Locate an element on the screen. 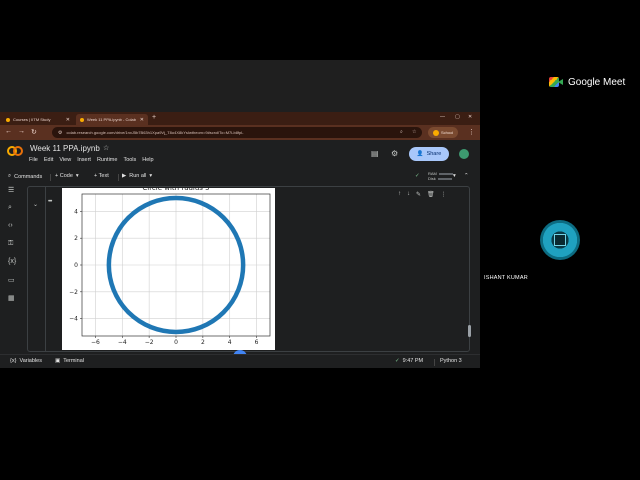  x-tick-label: −2 is located at coordinates (149, 342).